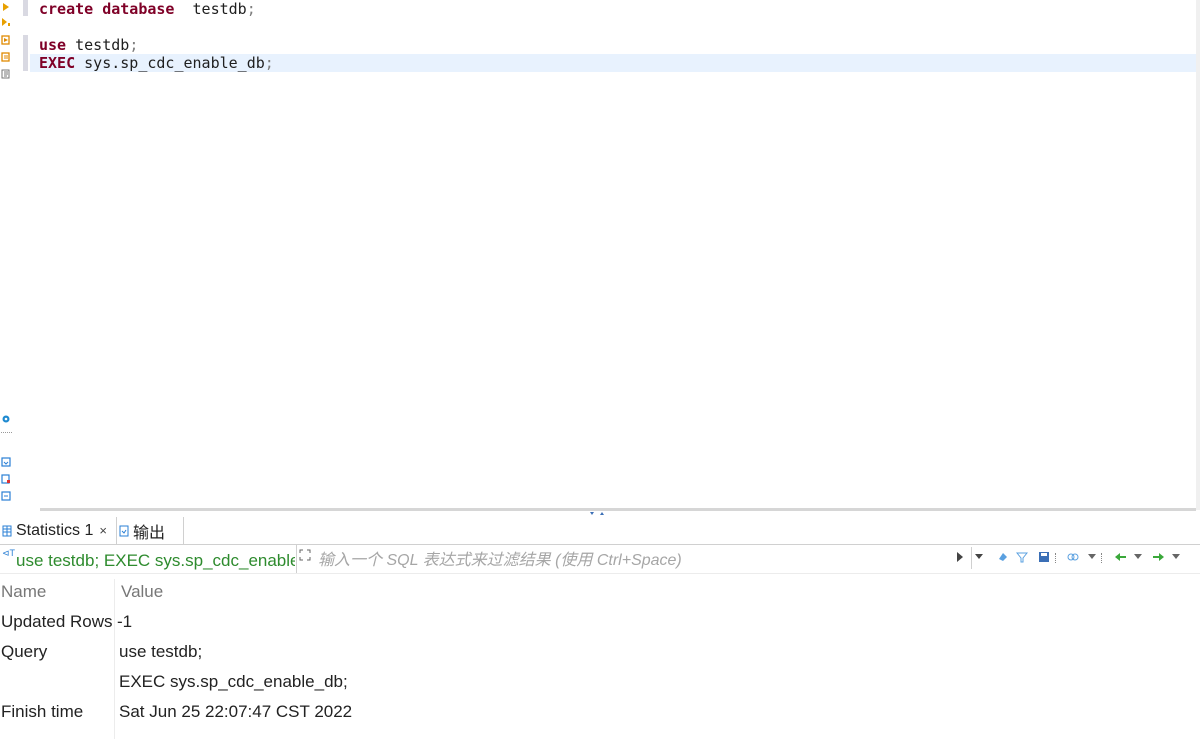 Image resolution: width=1200 pixels, height=743 pixels. I want to click on code-line-current: EXEC sys.sp_cdc_enable_db;, so click(613, 63).